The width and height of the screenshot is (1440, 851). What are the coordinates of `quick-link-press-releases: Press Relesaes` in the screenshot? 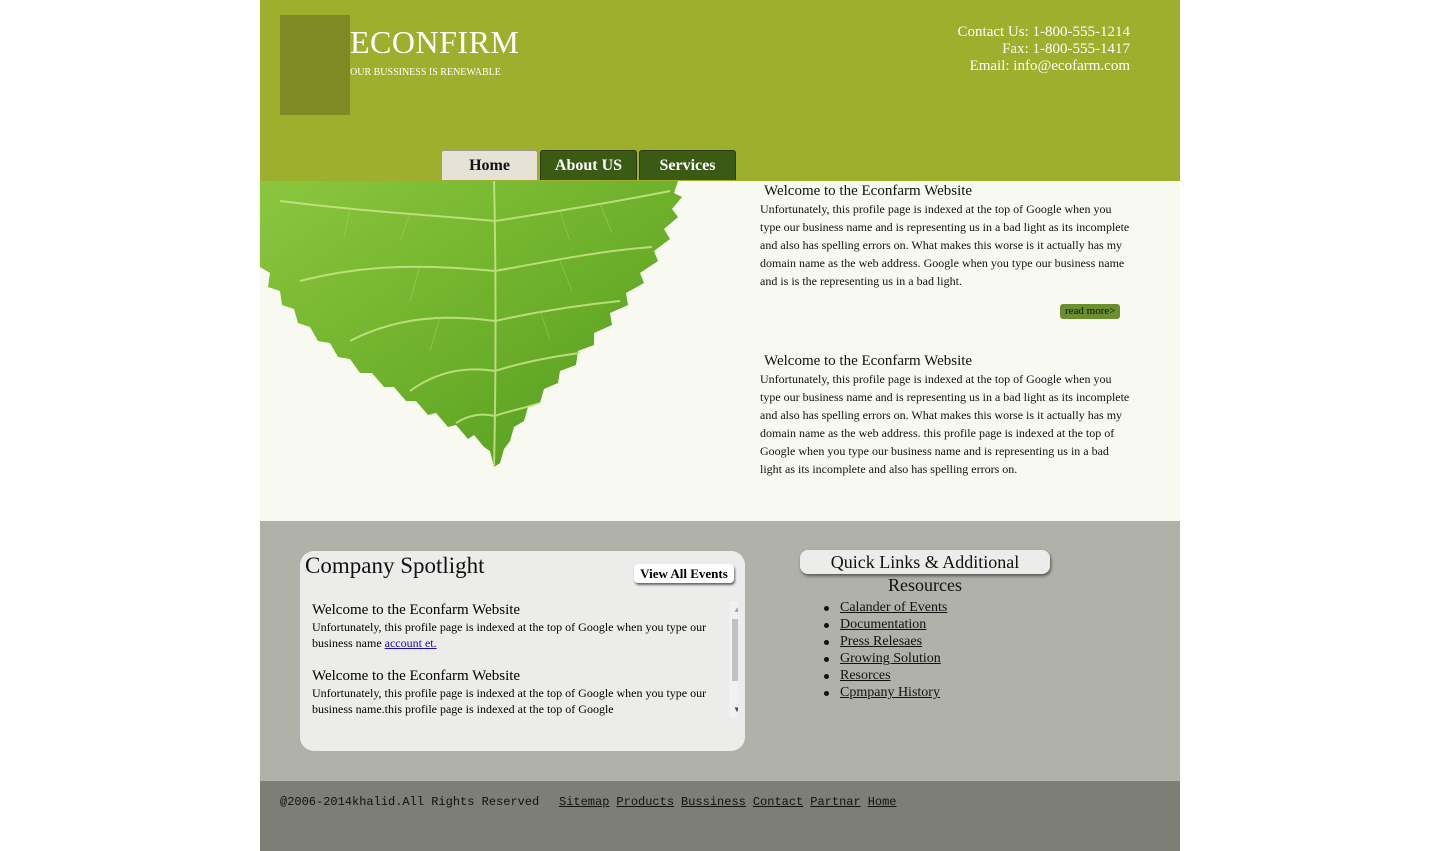 It's located at (881, 641).